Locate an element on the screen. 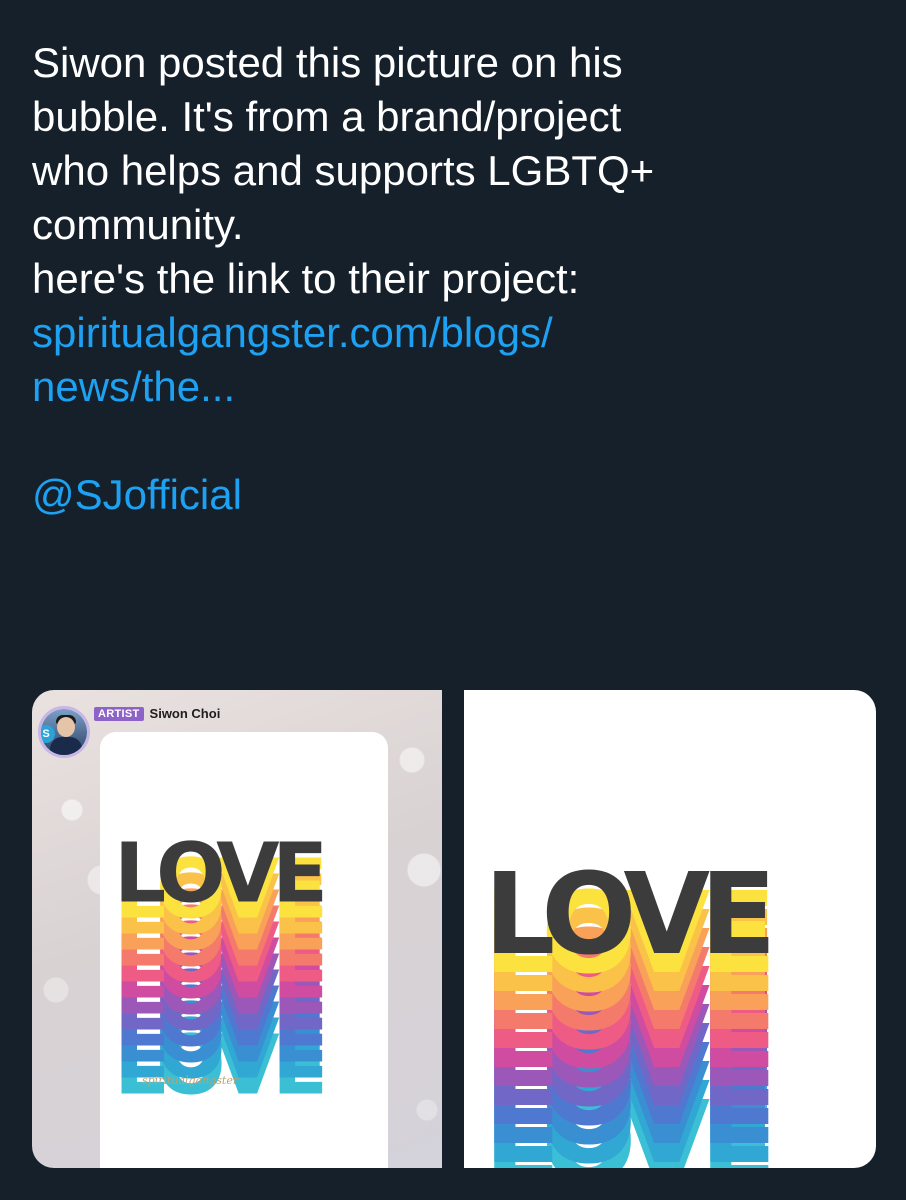 The width and height of the screenshot is (906, 1200). artist-header: ARTIST Siwon Choi is located at coordinates (157, 713).